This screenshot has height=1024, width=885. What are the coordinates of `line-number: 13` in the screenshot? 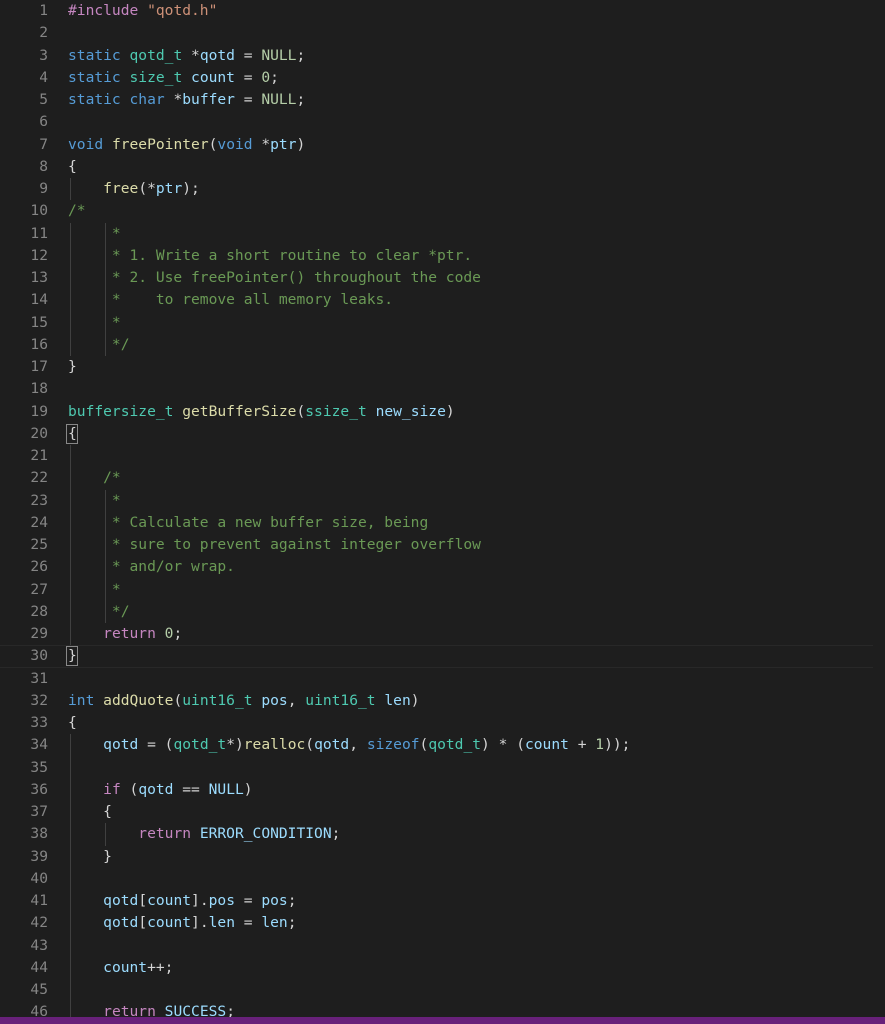 It's located at (39, 277).